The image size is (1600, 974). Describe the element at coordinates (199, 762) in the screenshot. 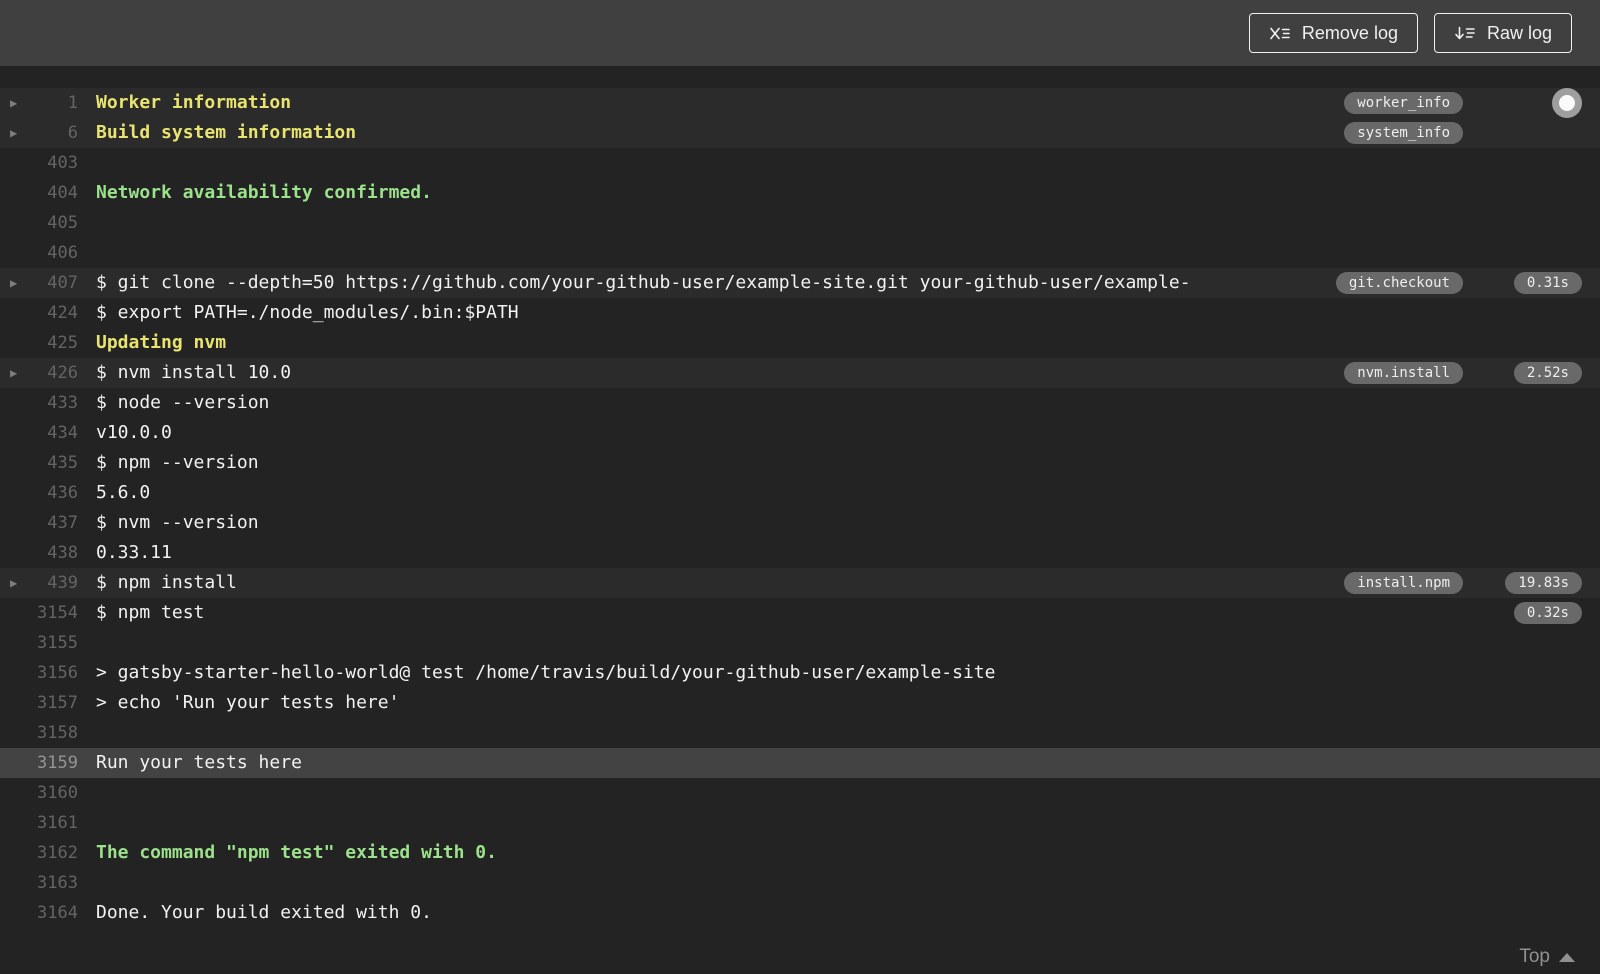

I see `log-line-text: Run your tests here` at that location.